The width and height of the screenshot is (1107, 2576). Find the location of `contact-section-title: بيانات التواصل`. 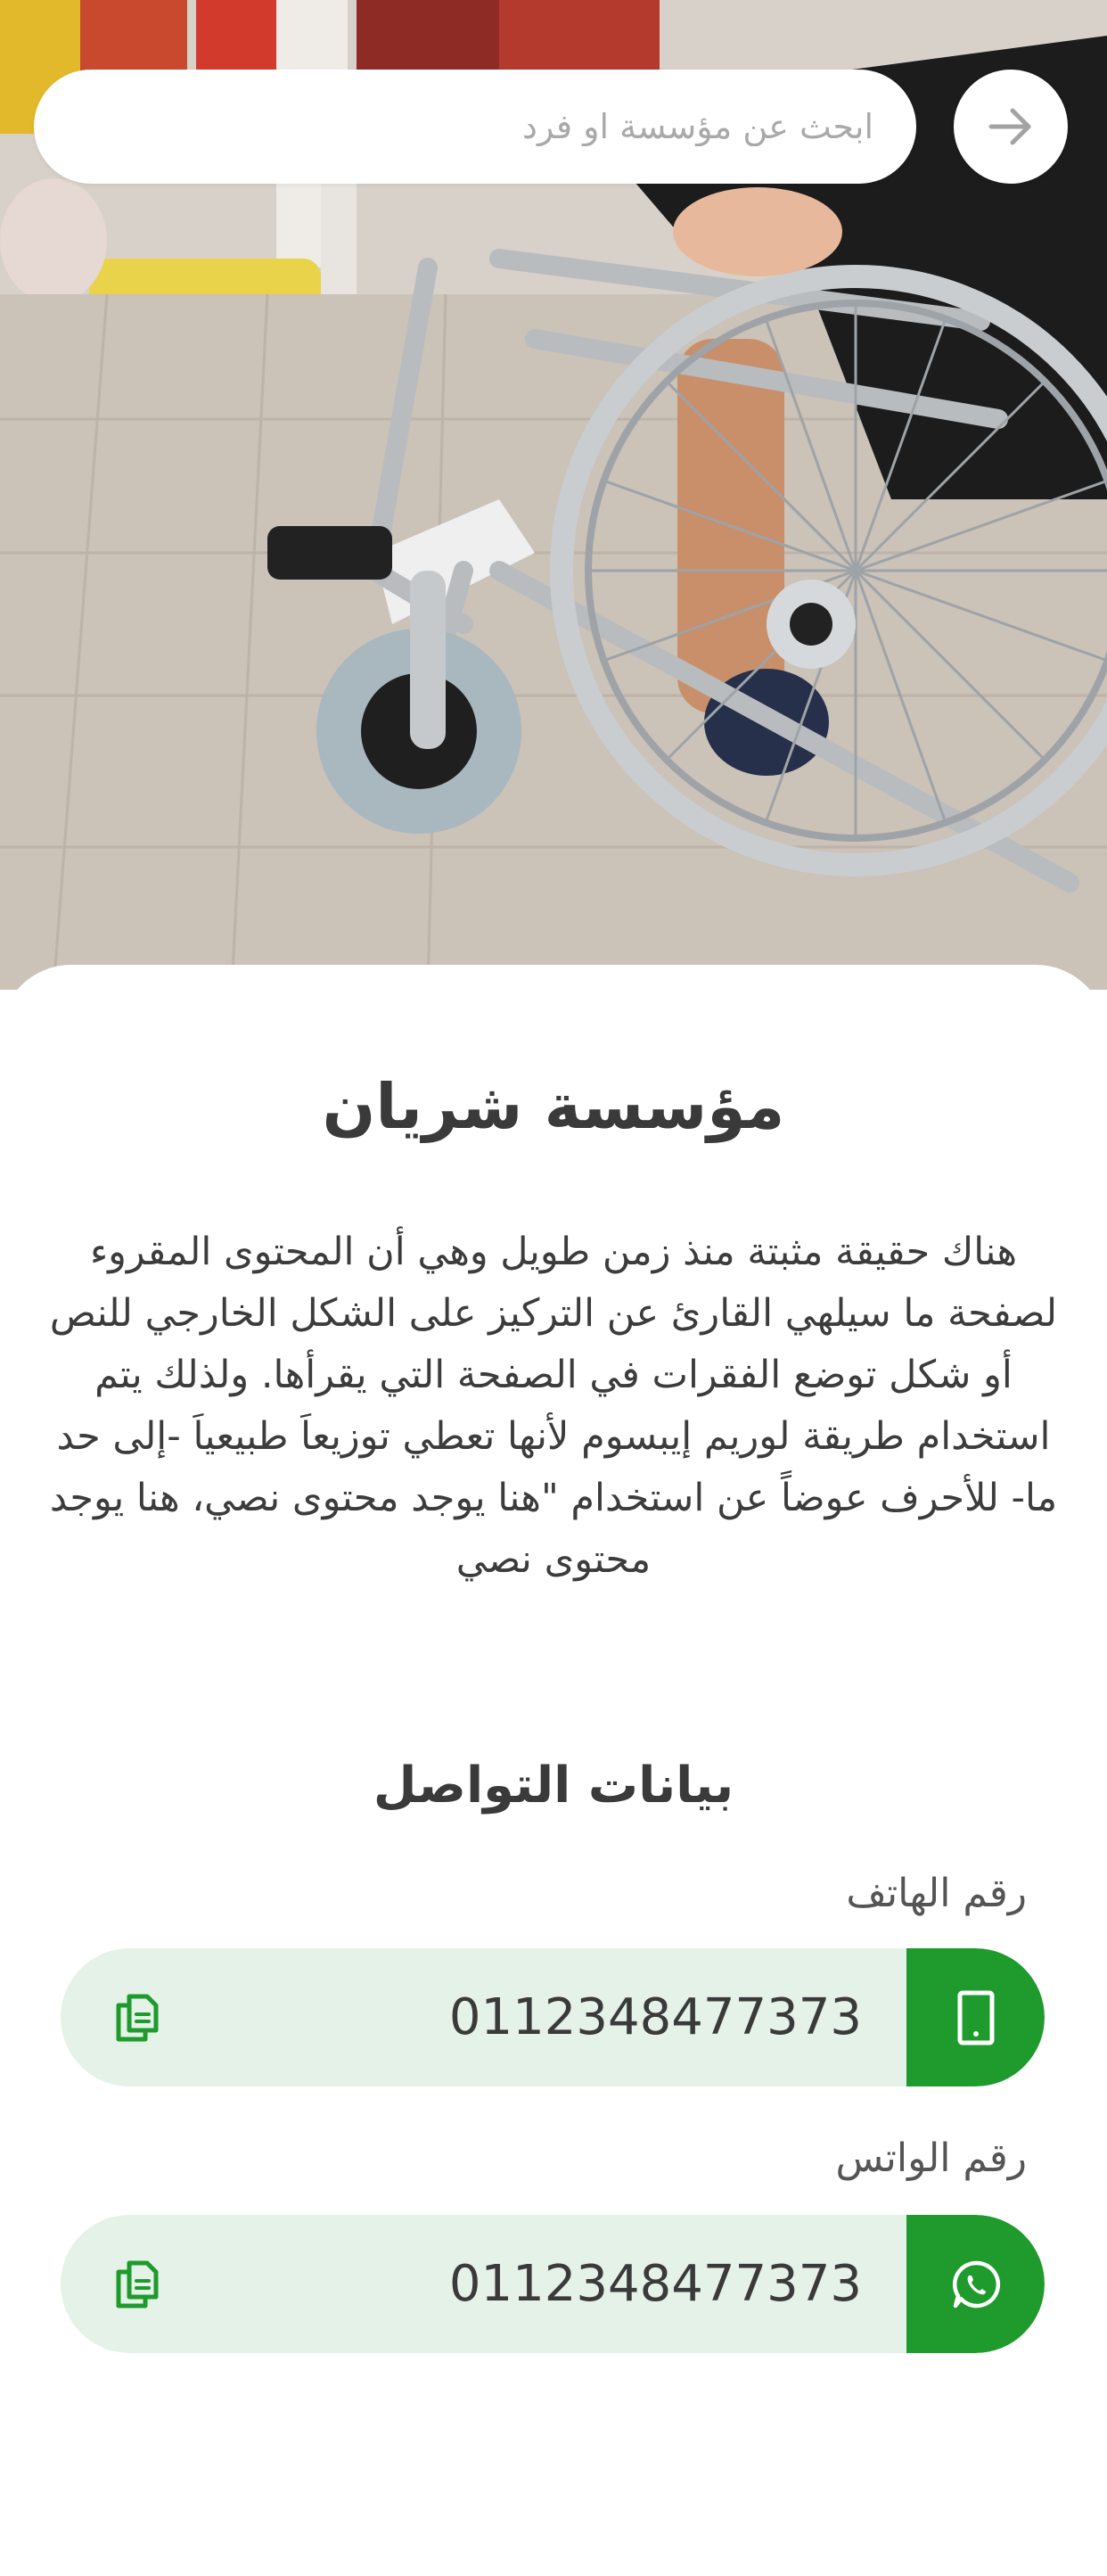

contact-section-title: بيانات التواصل is located at coordinates (554, 1786).